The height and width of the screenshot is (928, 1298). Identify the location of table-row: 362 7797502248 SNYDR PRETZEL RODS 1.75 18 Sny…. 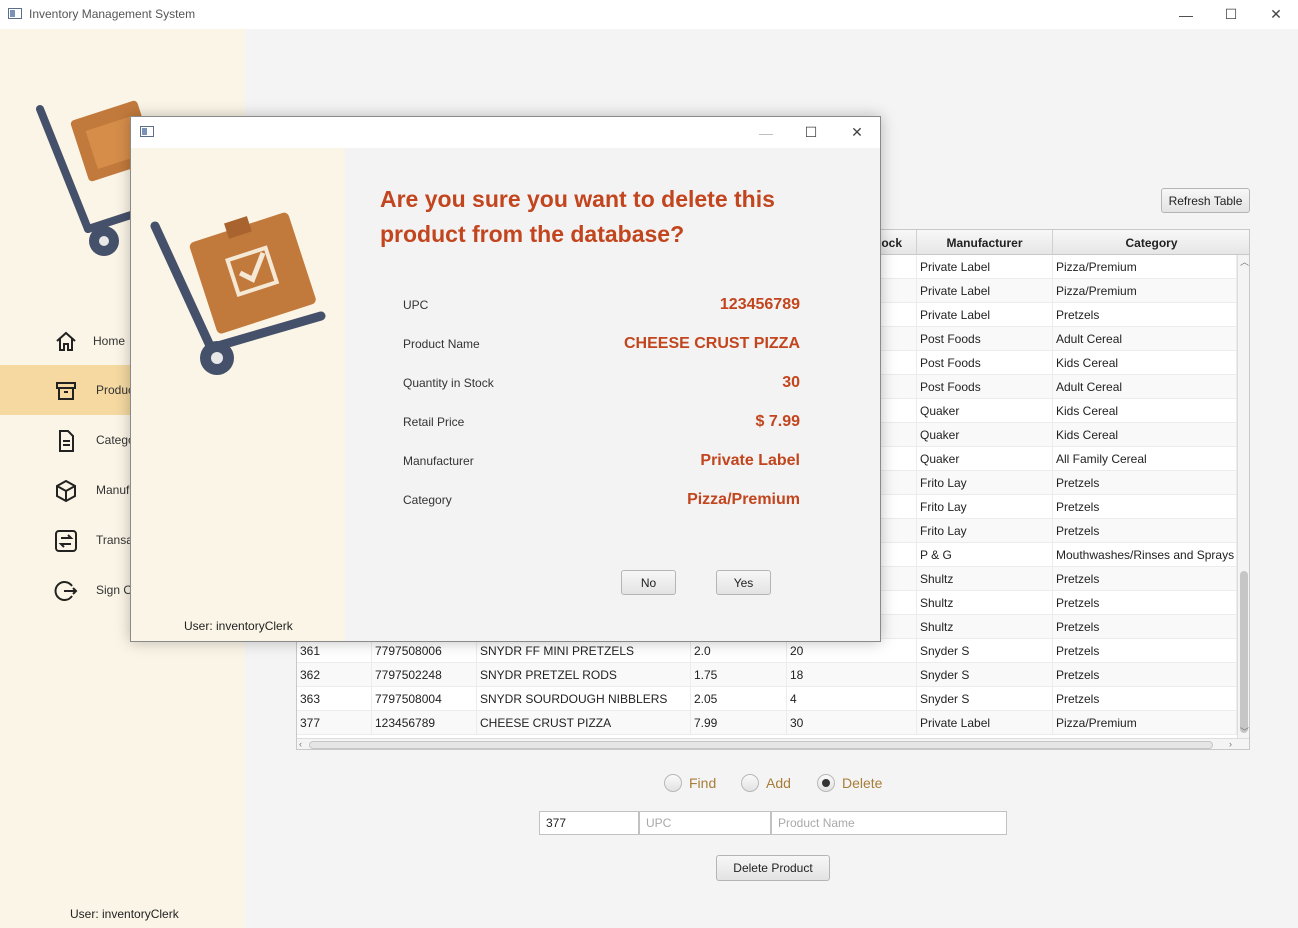
(767, 675).